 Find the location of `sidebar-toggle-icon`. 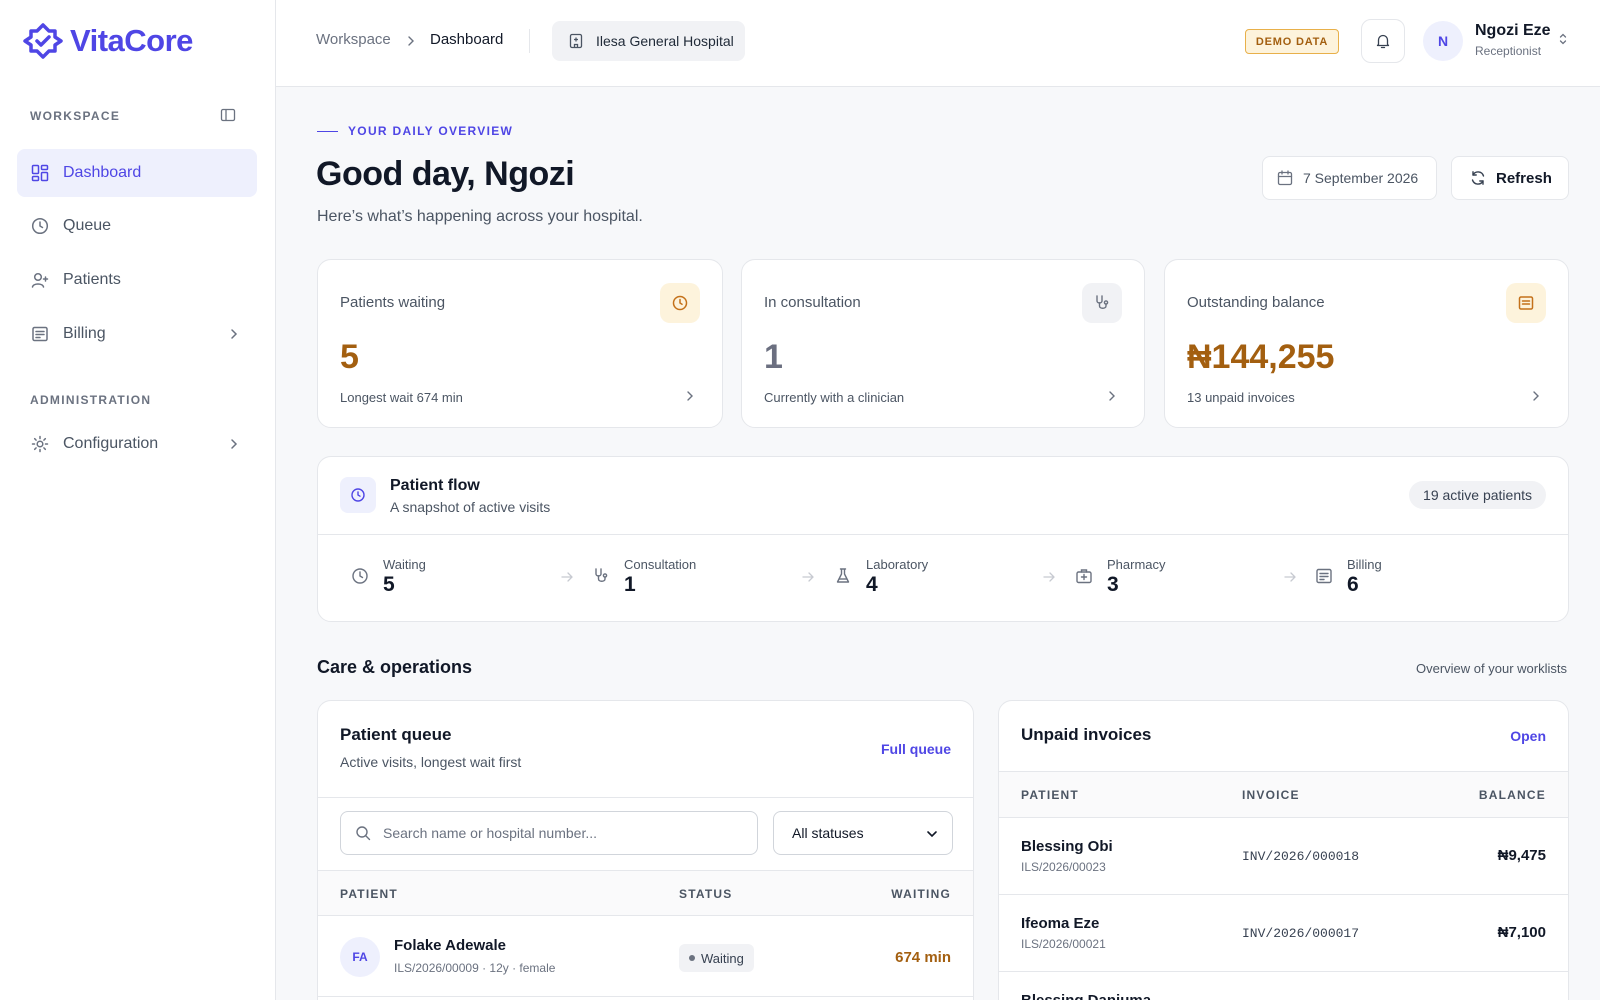

sidebar-toggle-icon is located at coordinates (228, 115).